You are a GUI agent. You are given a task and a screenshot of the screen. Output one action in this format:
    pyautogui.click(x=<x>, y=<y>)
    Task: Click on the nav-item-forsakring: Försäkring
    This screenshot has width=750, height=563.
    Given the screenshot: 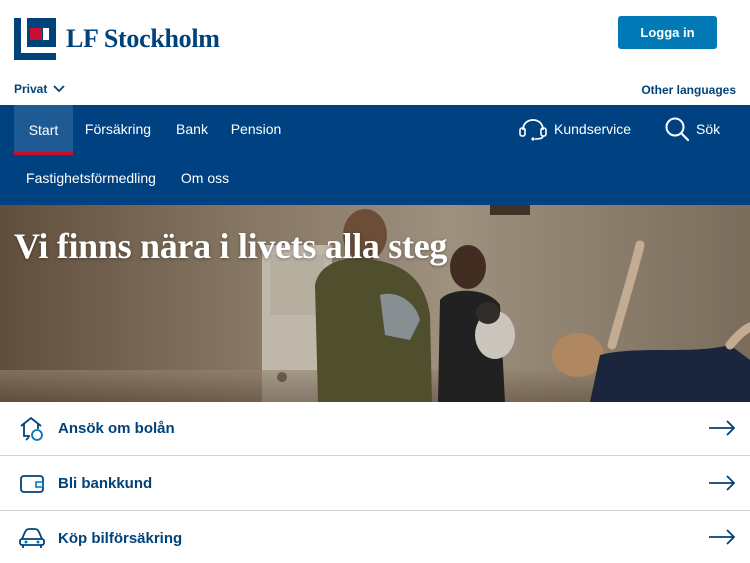 What is the action you would take?
    pyautogui.click(x=118, y=129)
    